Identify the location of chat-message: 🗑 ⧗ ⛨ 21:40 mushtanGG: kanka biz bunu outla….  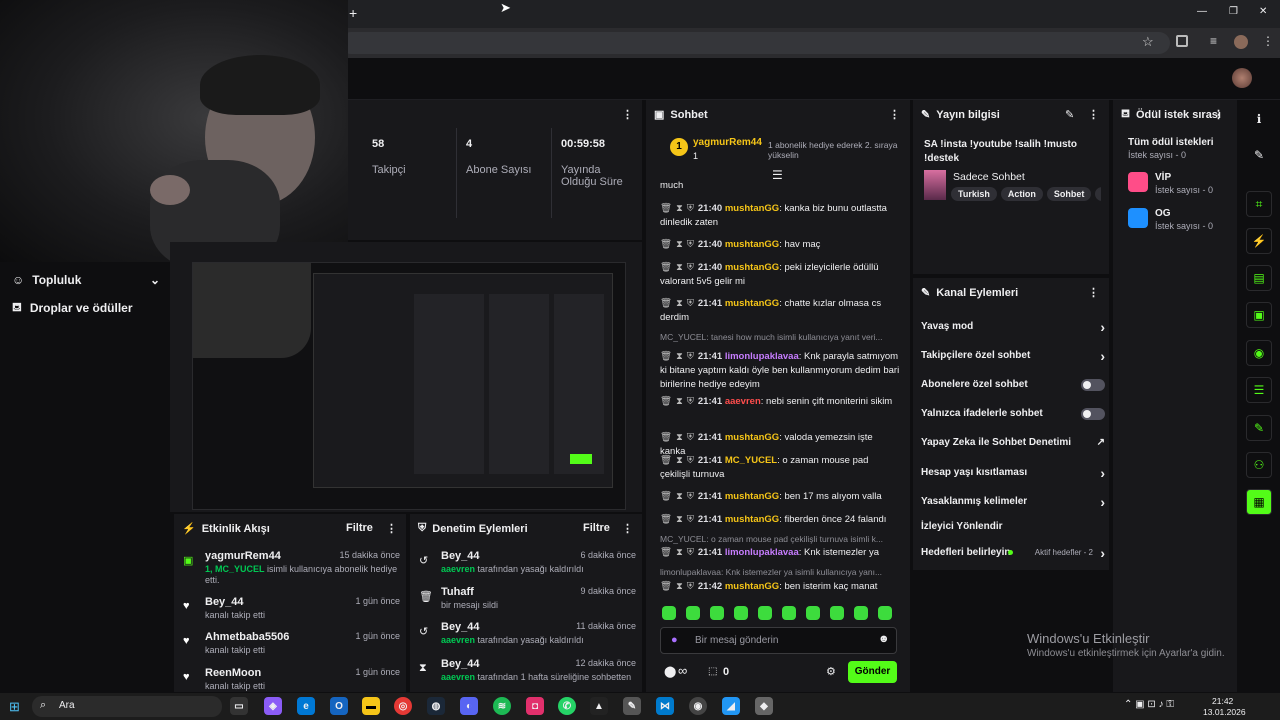
(780, 216).